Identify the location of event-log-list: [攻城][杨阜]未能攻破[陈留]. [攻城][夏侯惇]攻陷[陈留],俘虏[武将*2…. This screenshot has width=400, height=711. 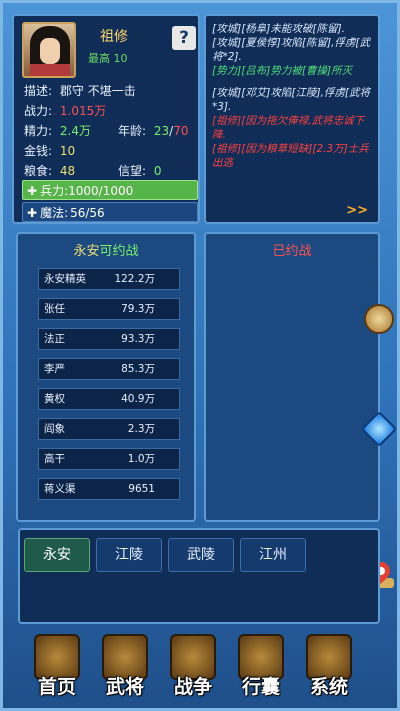
(292, 96).